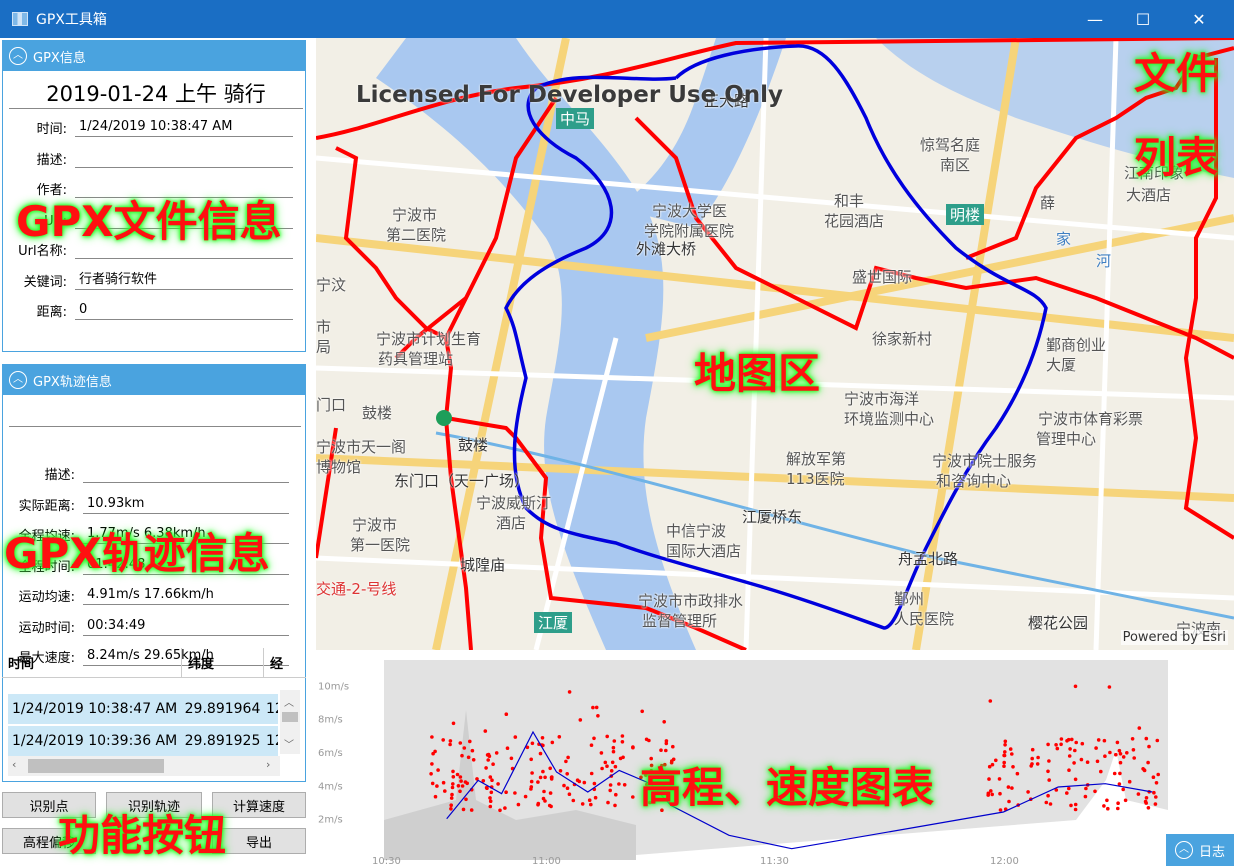 The width and height of the screenshot is (1234, 867). I want to click on overlay-label-file-list-2: 列表, so click(1176, 157).